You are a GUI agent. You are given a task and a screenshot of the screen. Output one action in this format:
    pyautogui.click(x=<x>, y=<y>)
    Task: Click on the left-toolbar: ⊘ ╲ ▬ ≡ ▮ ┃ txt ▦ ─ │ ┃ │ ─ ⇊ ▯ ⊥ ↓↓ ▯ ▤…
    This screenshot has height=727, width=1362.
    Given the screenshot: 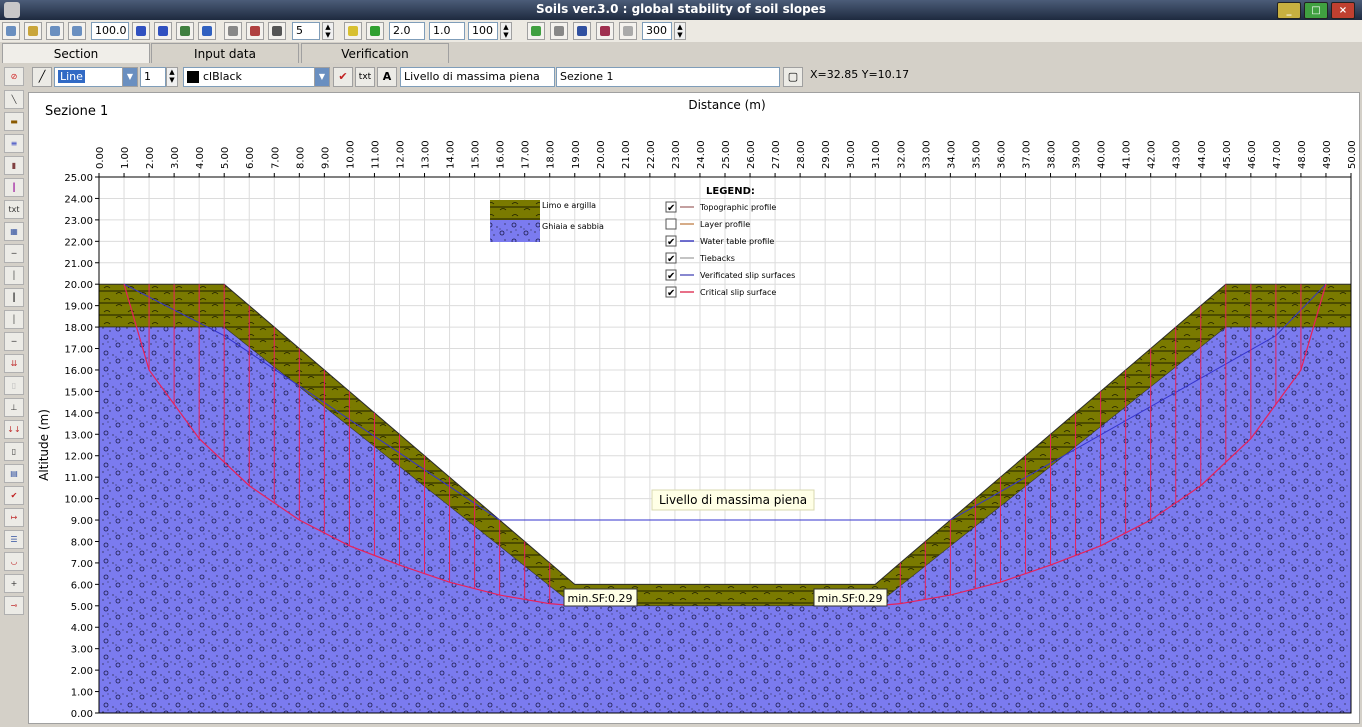 What is the action you would take?
    pyautogui.click(x=13, y=395)
    